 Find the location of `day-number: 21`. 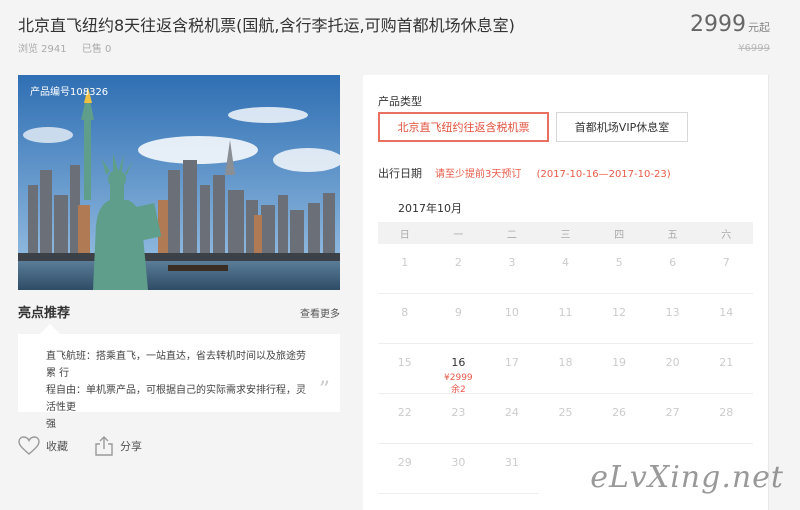

day-number: 21 is located at coordinates (726, 362).